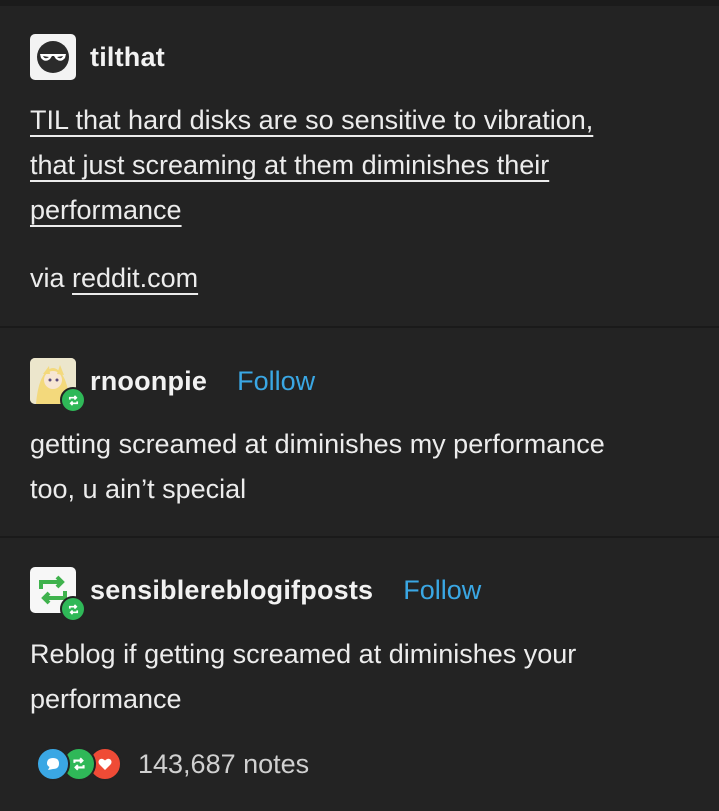 This screenshot has width=719, height=811. I want to click on body-line: performance, so click(106, 699).